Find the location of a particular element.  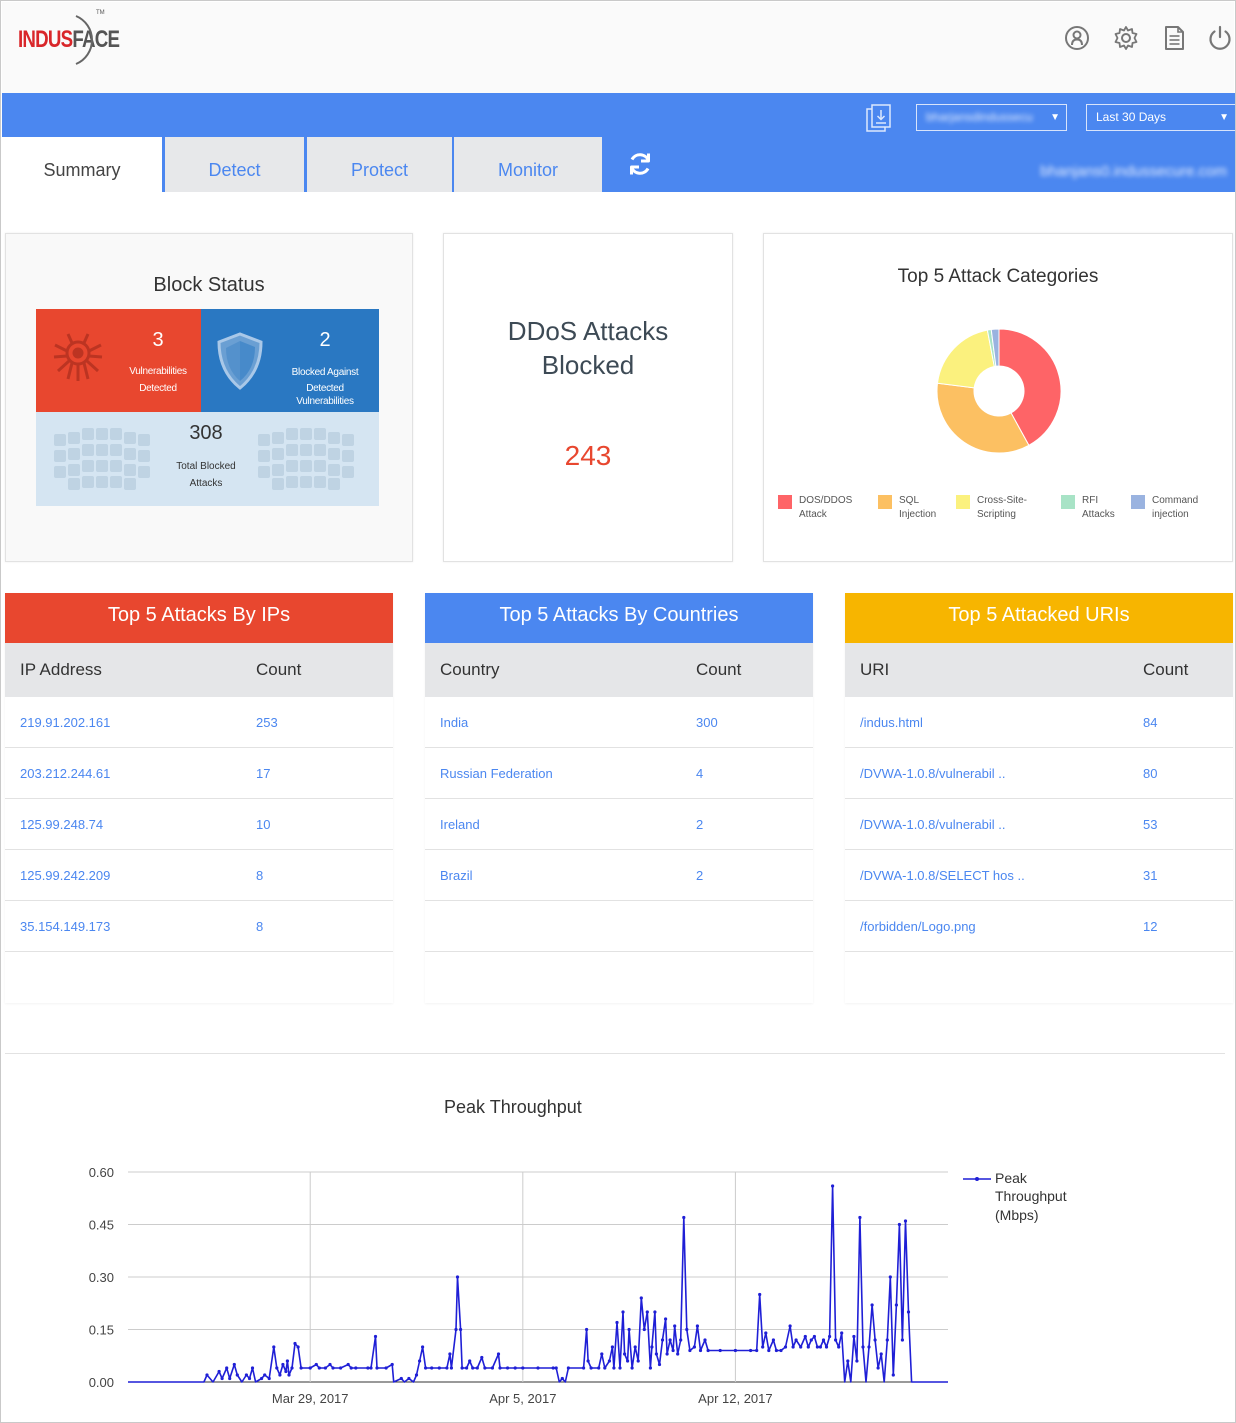

pie-slice is located at coordinates (965, 359).